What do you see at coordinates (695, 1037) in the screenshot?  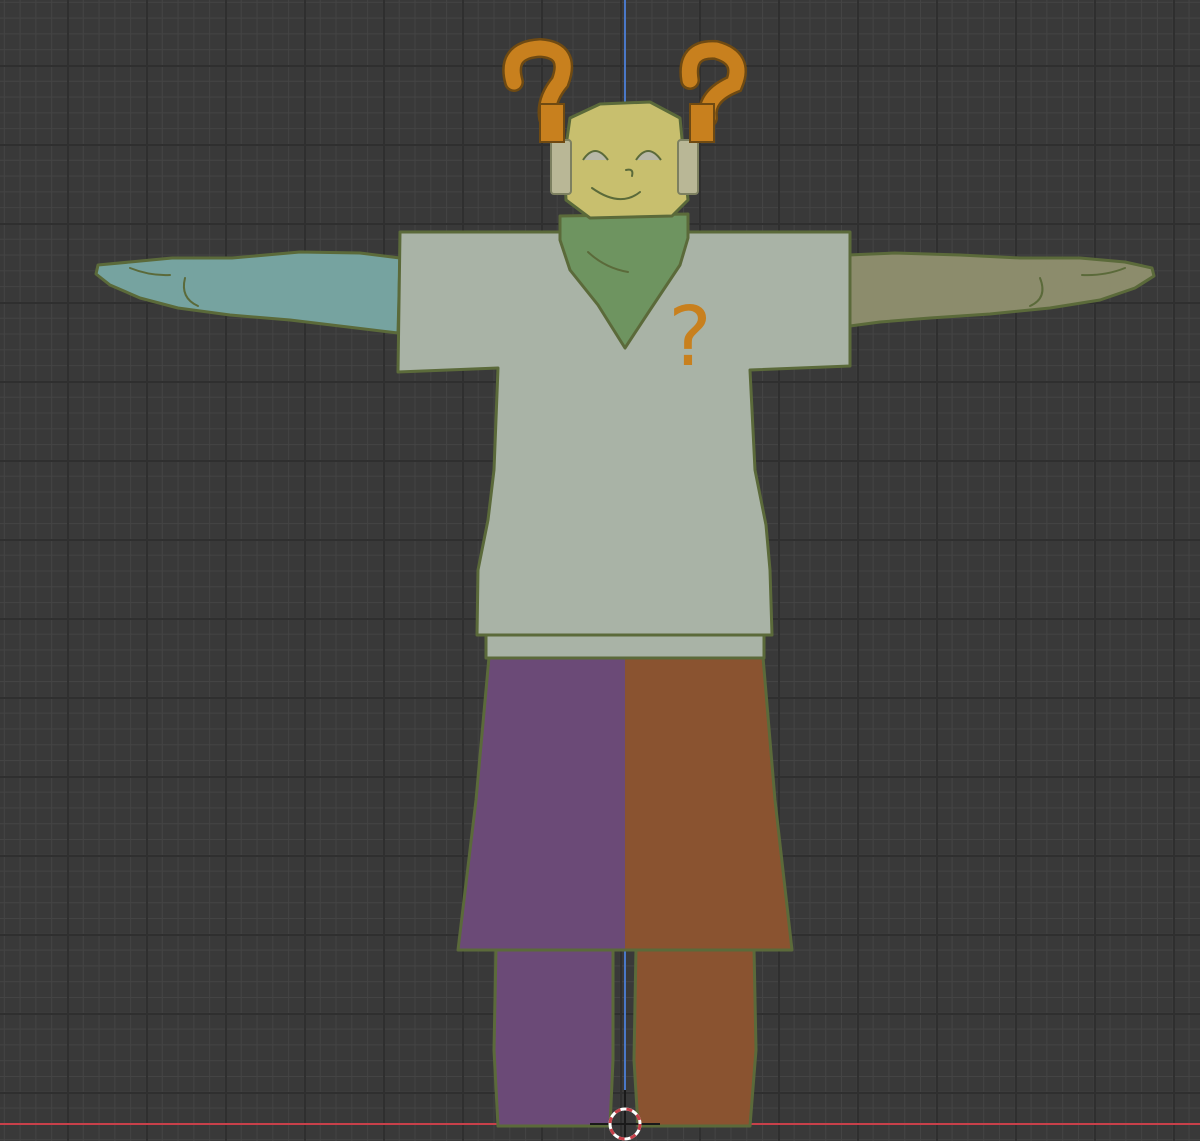 I see `right-leg` at bounding box center [695, 1037].